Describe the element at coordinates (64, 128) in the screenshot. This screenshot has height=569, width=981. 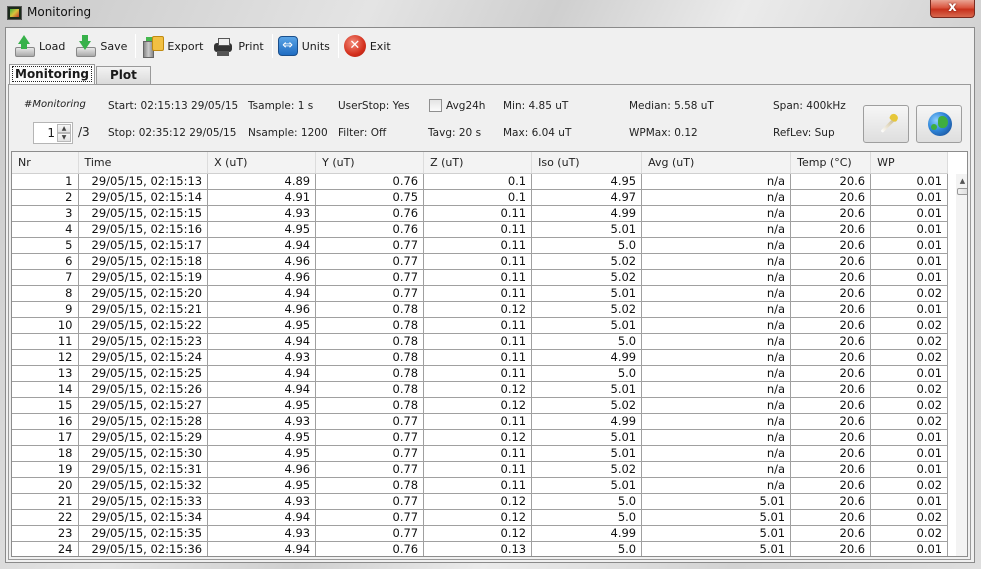
I see `spin-up-button: ▲` at that location.